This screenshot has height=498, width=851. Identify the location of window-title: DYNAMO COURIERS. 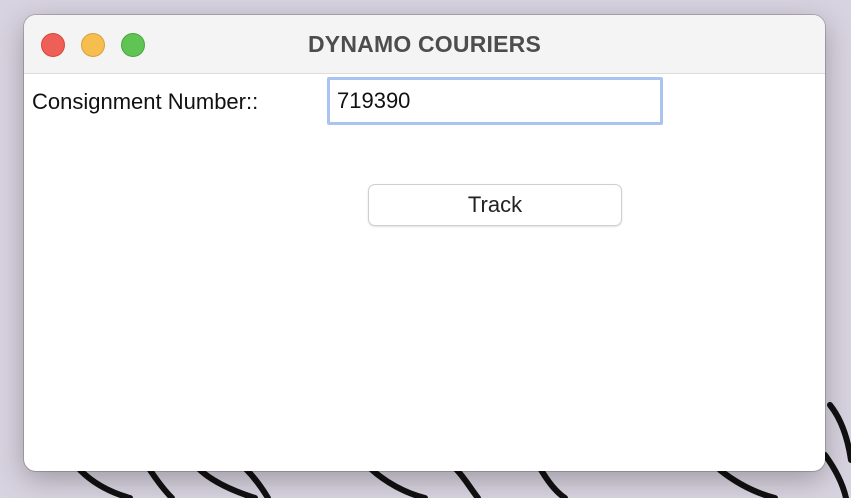
(424, 44).